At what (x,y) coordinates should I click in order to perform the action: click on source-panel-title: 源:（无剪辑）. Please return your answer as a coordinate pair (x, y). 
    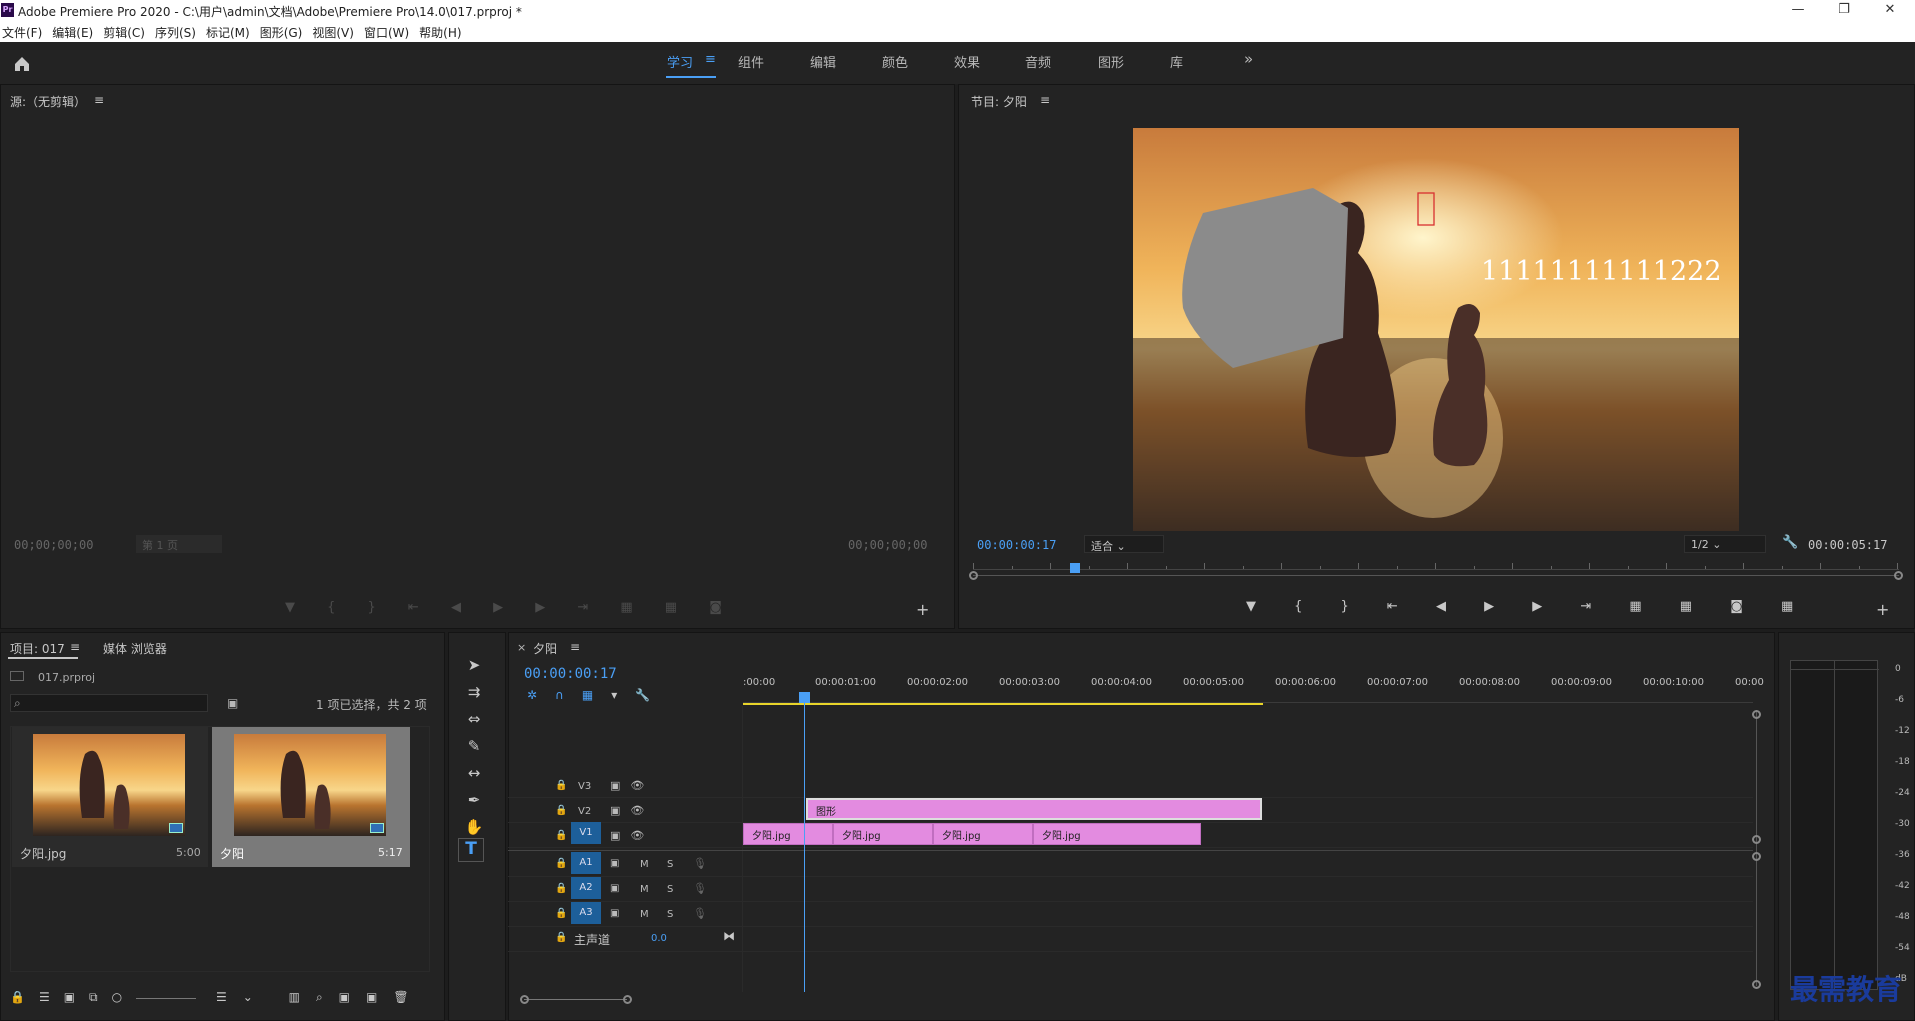
    Looking at the image, I should click on (48, 101).